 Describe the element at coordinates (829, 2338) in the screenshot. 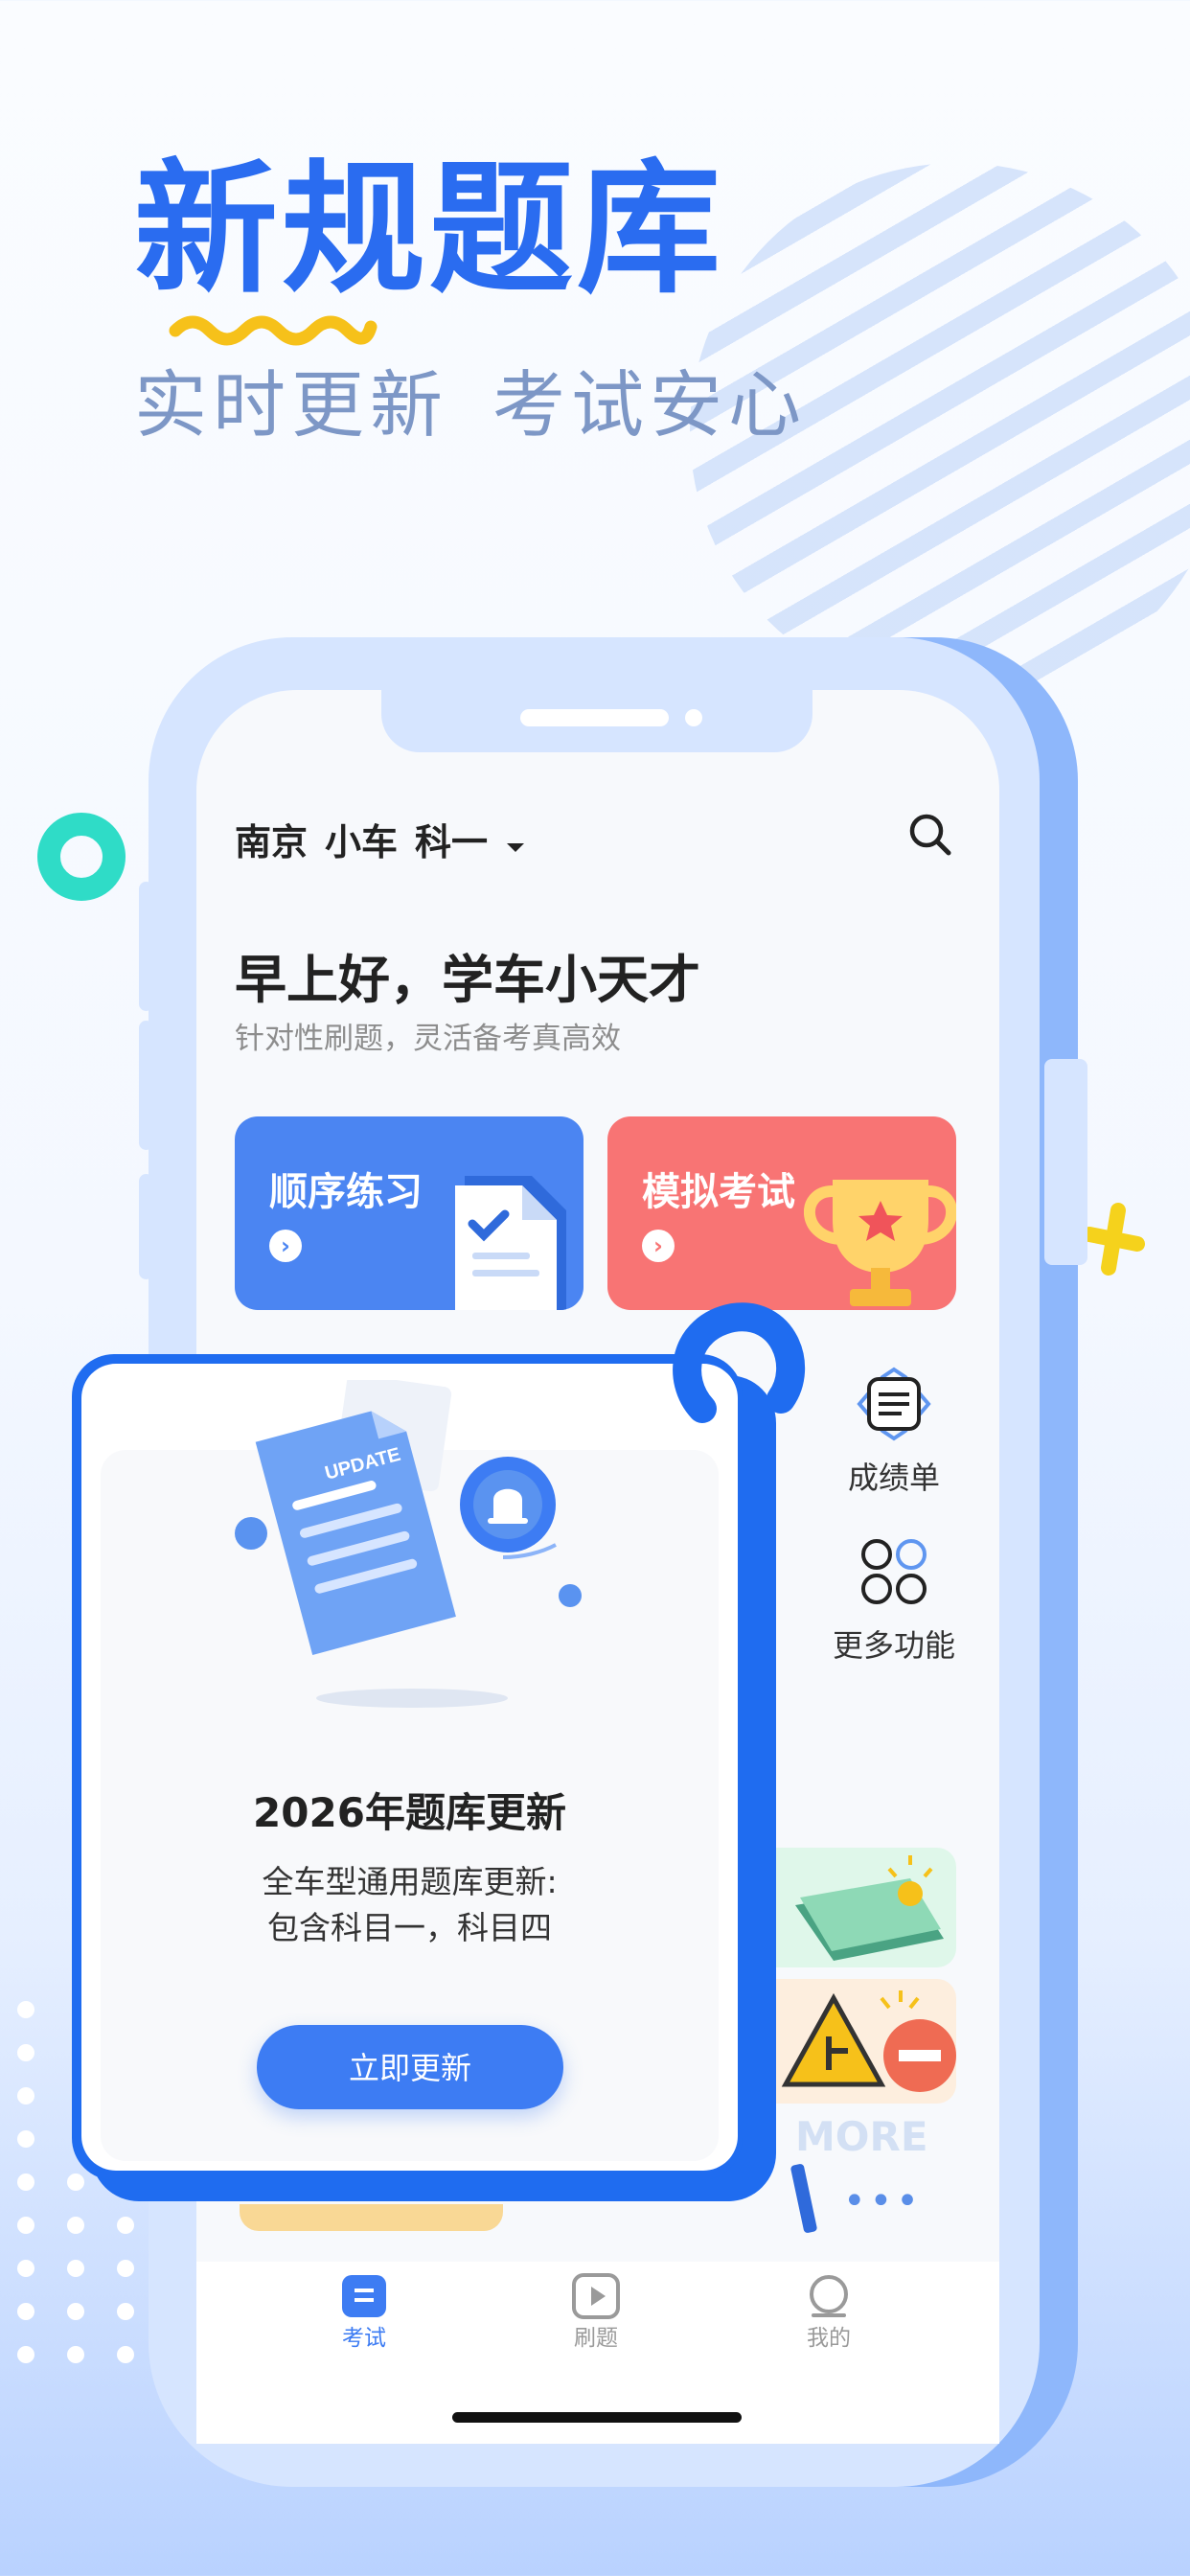

I see `tab-label: 我的` at that location.